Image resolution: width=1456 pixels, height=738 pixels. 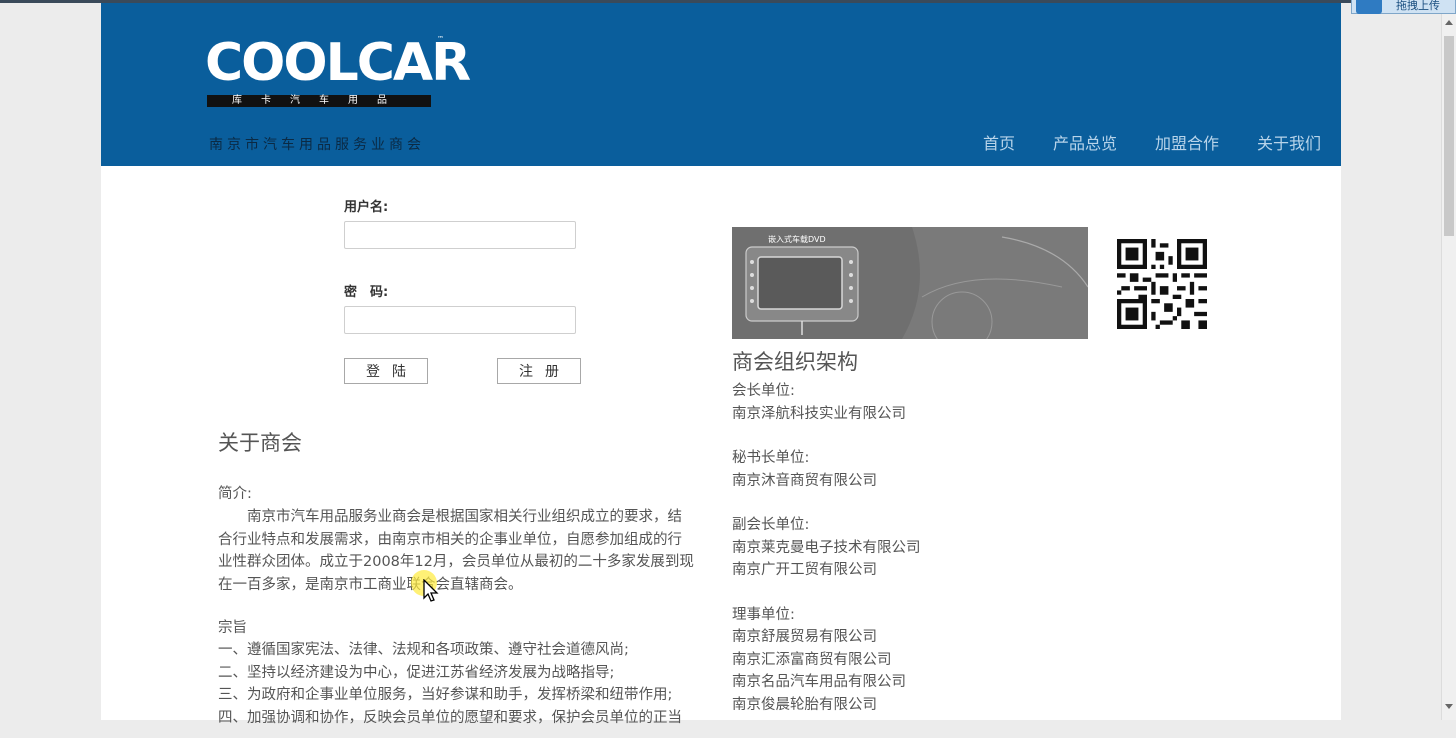 What do you see at coordinates (416, 672) in the screenshot?
I see `purpose-line: 二、坚持以经济建设为中心，促进江苏省经济发展为战略指导;` at bounding box center [416, 672].